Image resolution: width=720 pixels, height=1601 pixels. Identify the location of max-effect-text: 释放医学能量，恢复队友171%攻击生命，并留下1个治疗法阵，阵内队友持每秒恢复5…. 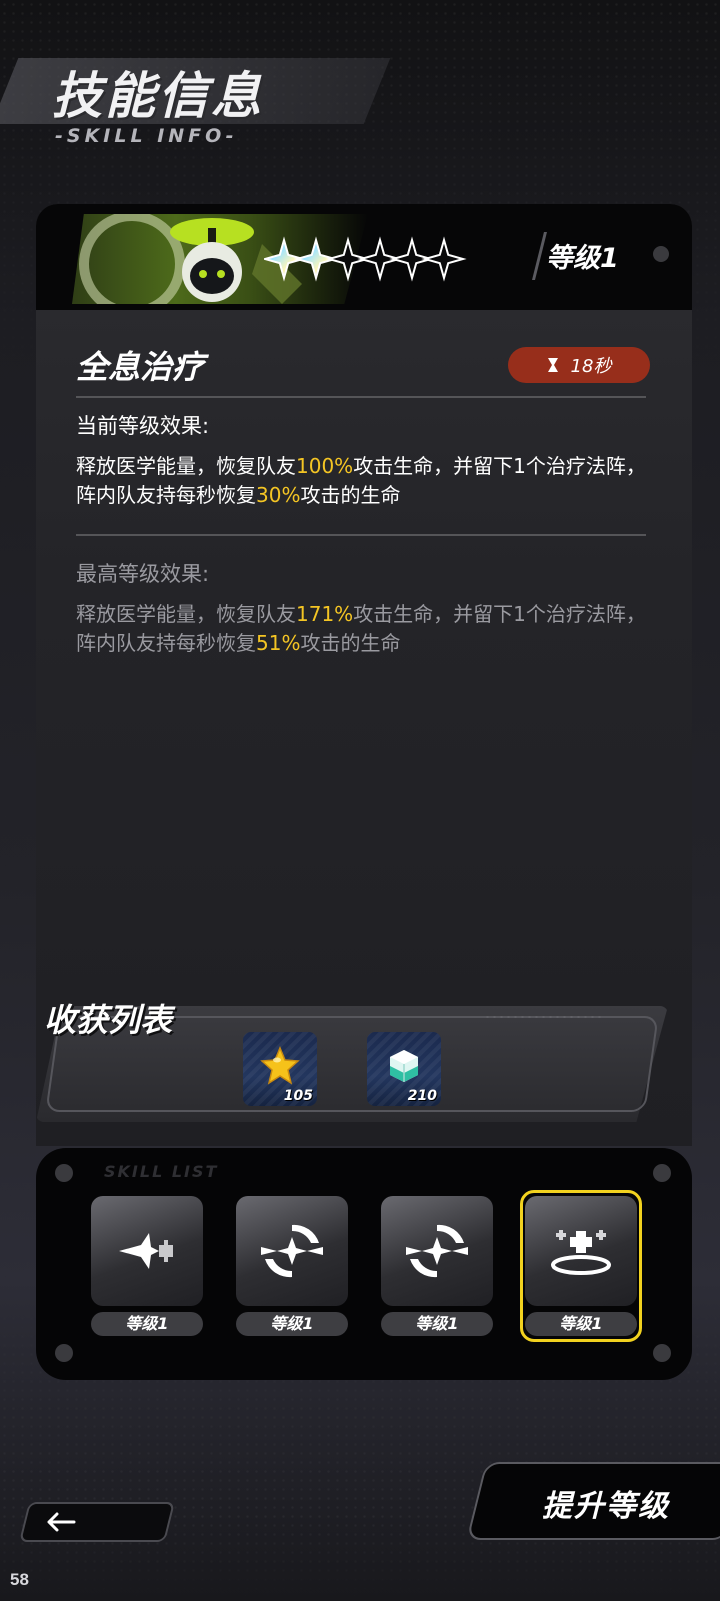
(361, 628).